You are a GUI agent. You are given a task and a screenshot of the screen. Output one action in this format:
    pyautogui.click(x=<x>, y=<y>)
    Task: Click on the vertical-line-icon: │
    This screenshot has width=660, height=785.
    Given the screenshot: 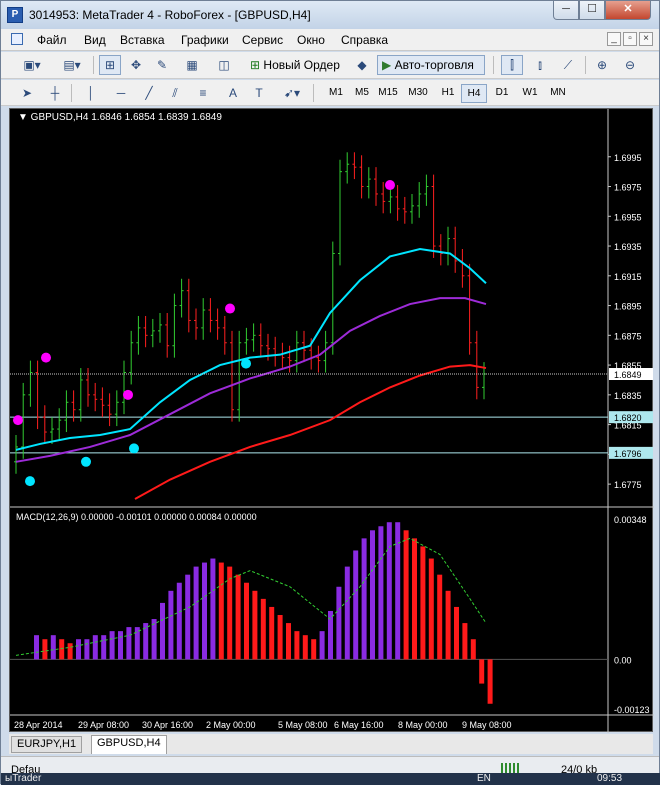 What is the action you would take?
    pyautogui.click(x=91, y=93)
    